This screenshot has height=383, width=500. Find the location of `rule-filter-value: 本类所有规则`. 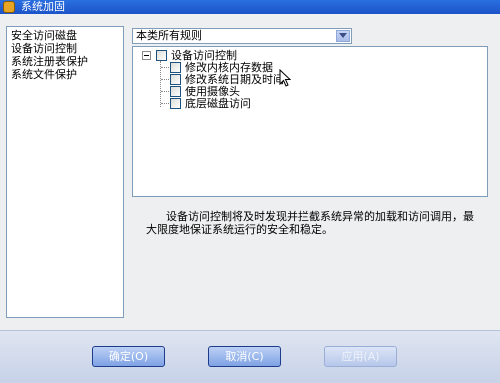

rule-filter-value: 本类所有规则 is located at coordinates (169, 35).